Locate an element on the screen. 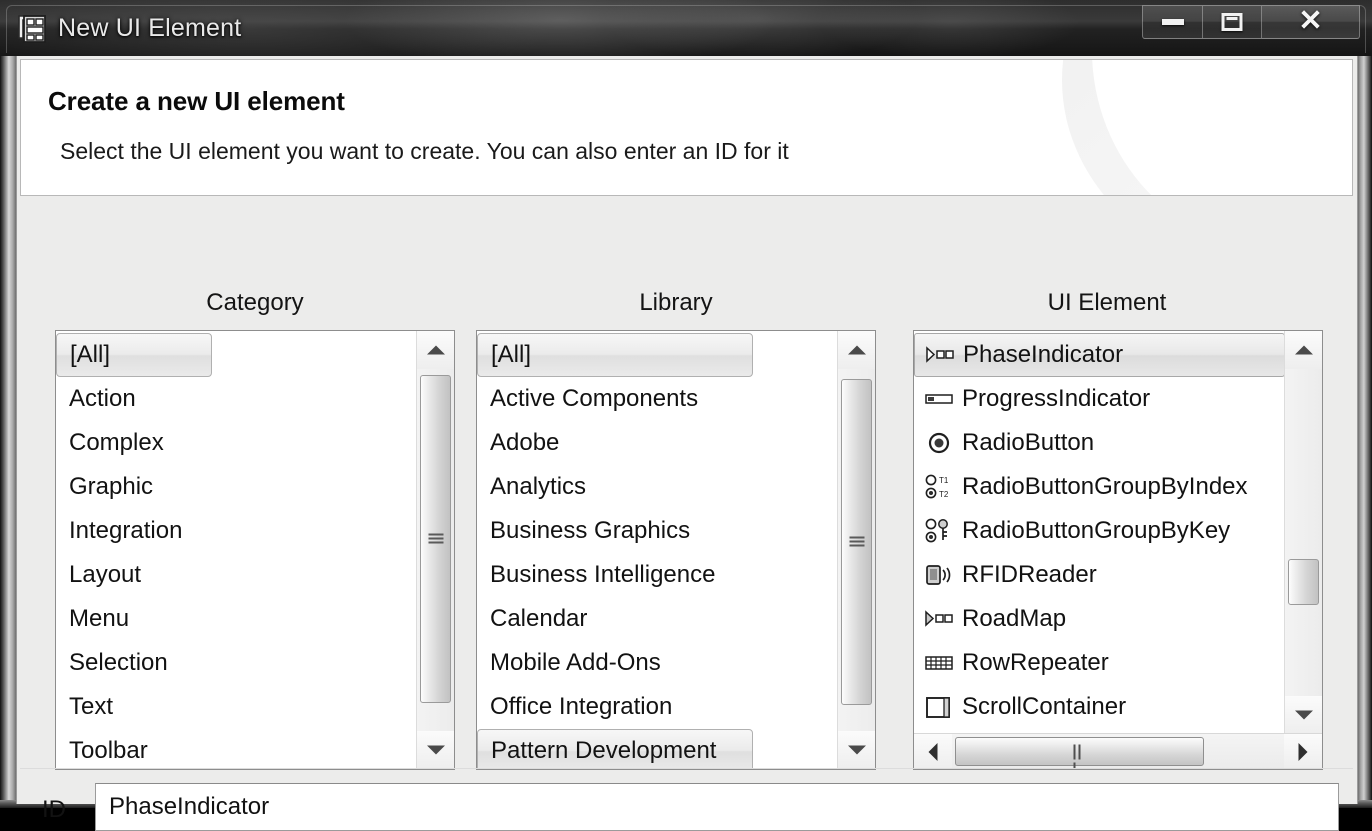 This screenshot has height=831, width=1372. library-column-label: Library is located at coordinates (676, 302).